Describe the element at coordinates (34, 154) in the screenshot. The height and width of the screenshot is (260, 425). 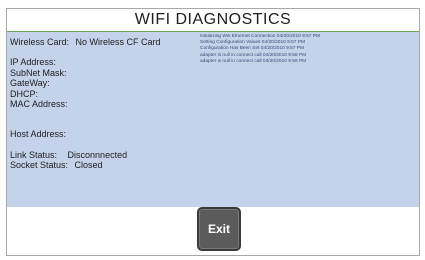
I see `link-status-label: Link Status:` at that location.